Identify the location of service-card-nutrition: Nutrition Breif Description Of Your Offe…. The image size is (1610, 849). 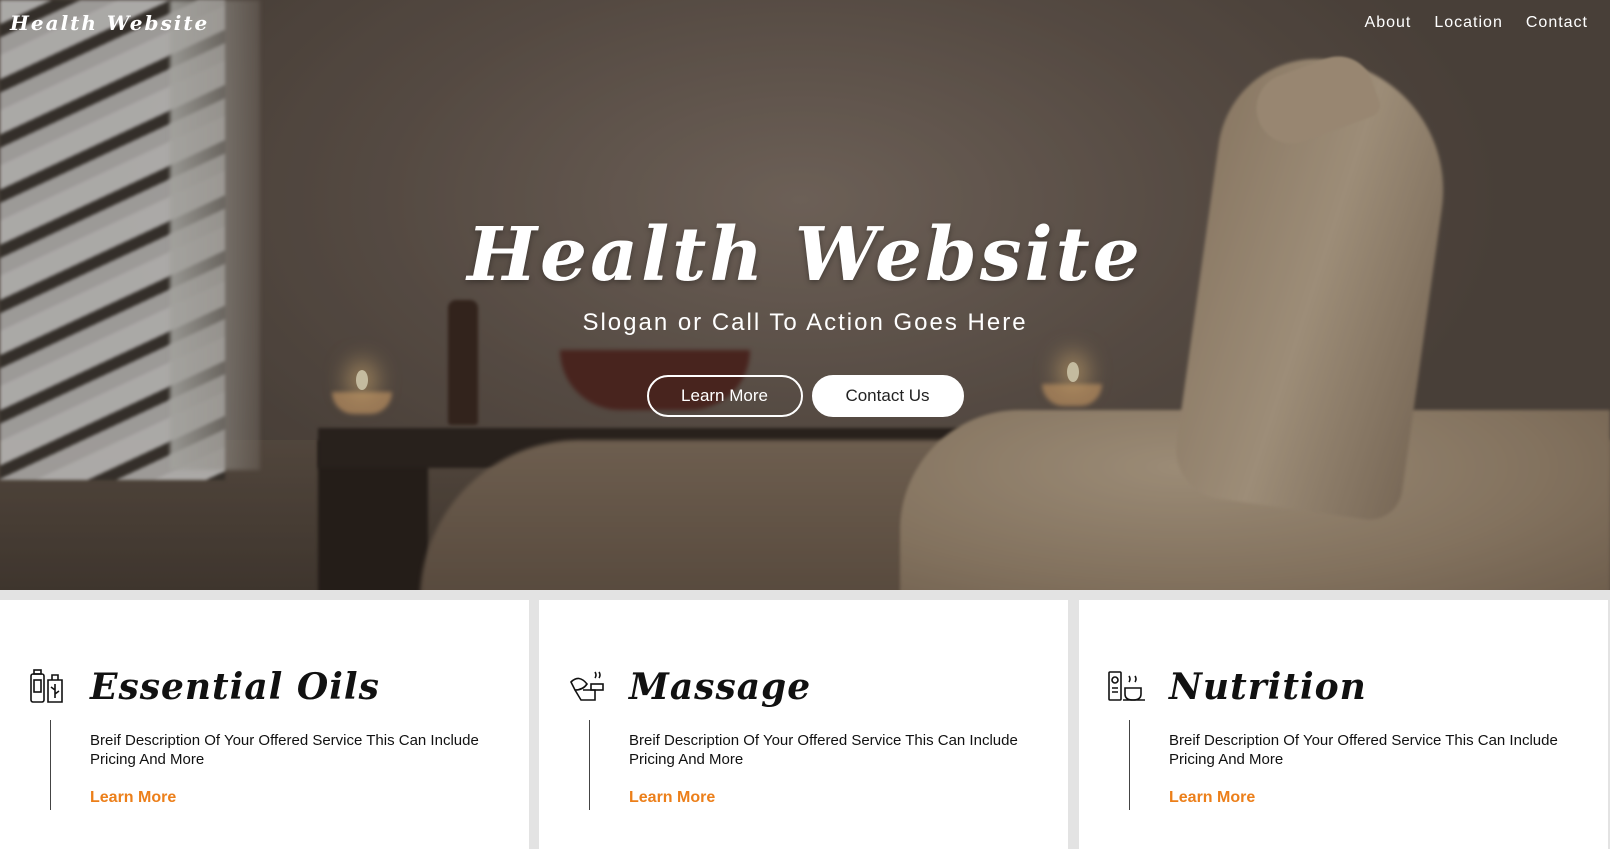
(1343, 724).